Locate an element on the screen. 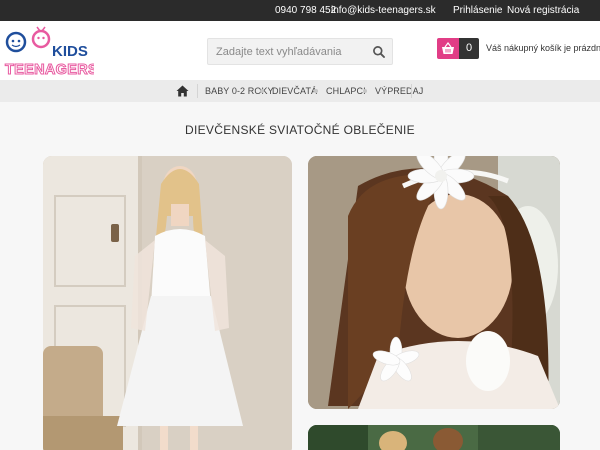 The width and height of the screenshot is (600, 450). nav-item-girls: DIEVČATÁ is located at coordinates (294, 91).